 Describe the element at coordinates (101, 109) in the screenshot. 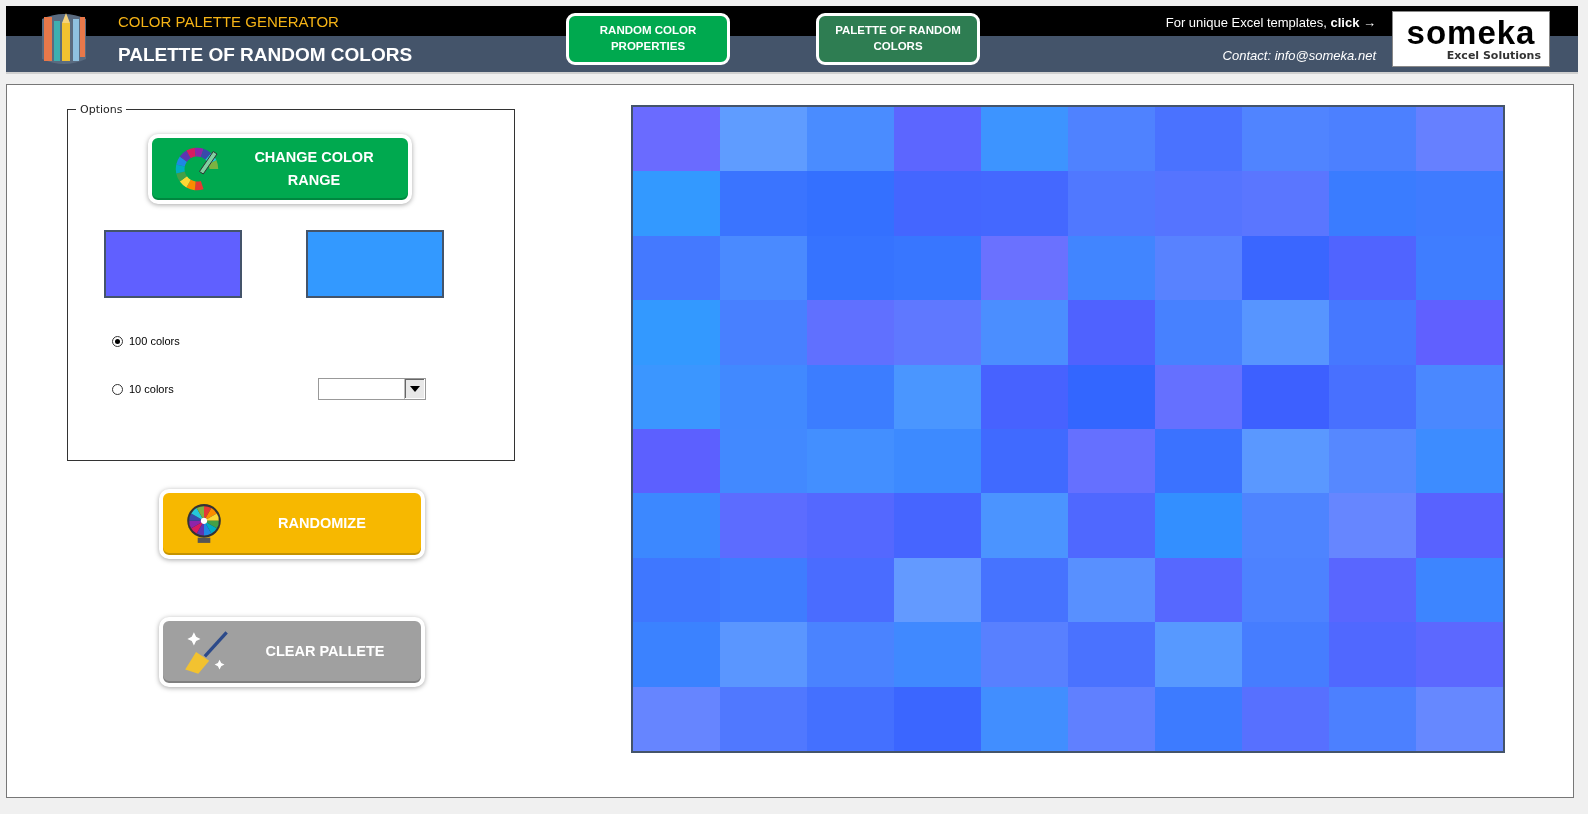

I see `options-legend: Options` at that location.